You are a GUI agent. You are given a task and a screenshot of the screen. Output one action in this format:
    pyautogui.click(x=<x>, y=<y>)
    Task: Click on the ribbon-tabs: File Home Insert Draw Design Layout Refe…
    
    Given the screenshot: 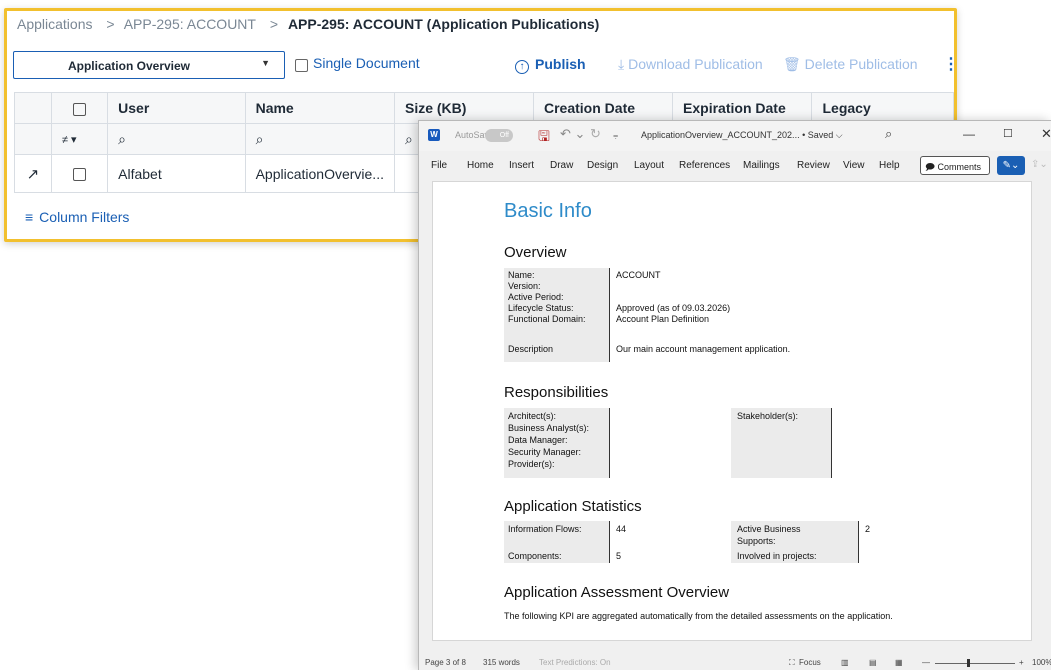 What is the action you would take?
    pyautogui.click(x=735, y=166)
    